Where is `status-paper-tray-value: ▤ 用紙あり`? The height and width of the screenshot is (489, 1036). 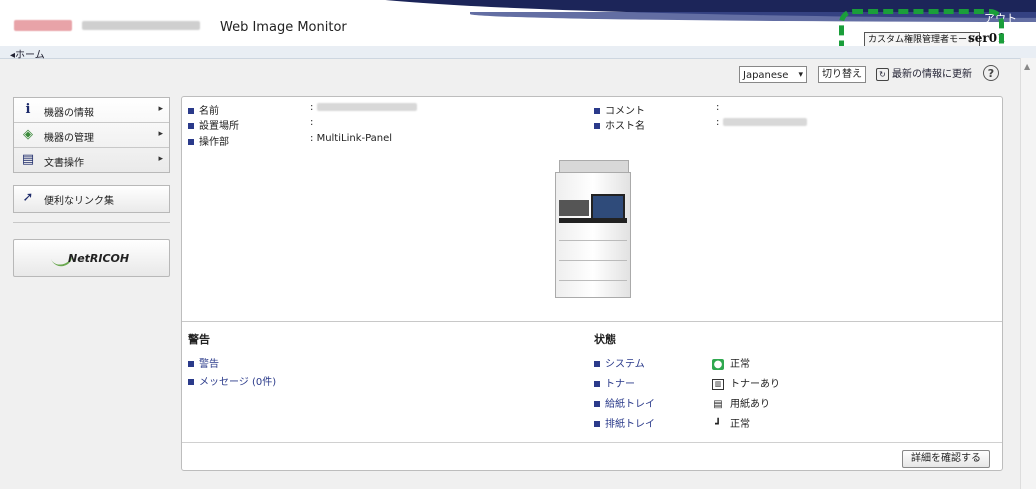 status-paper-tray-value: ▤ 用紙あり is located at coordinates (741, 403).